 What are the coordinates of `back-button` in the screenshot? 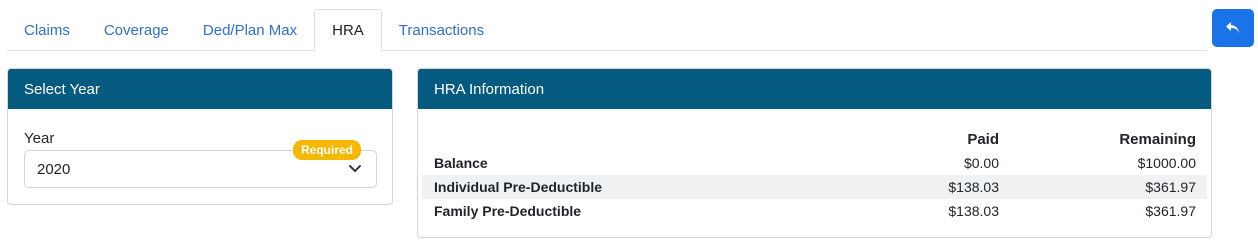 It's located at (1233, 28).